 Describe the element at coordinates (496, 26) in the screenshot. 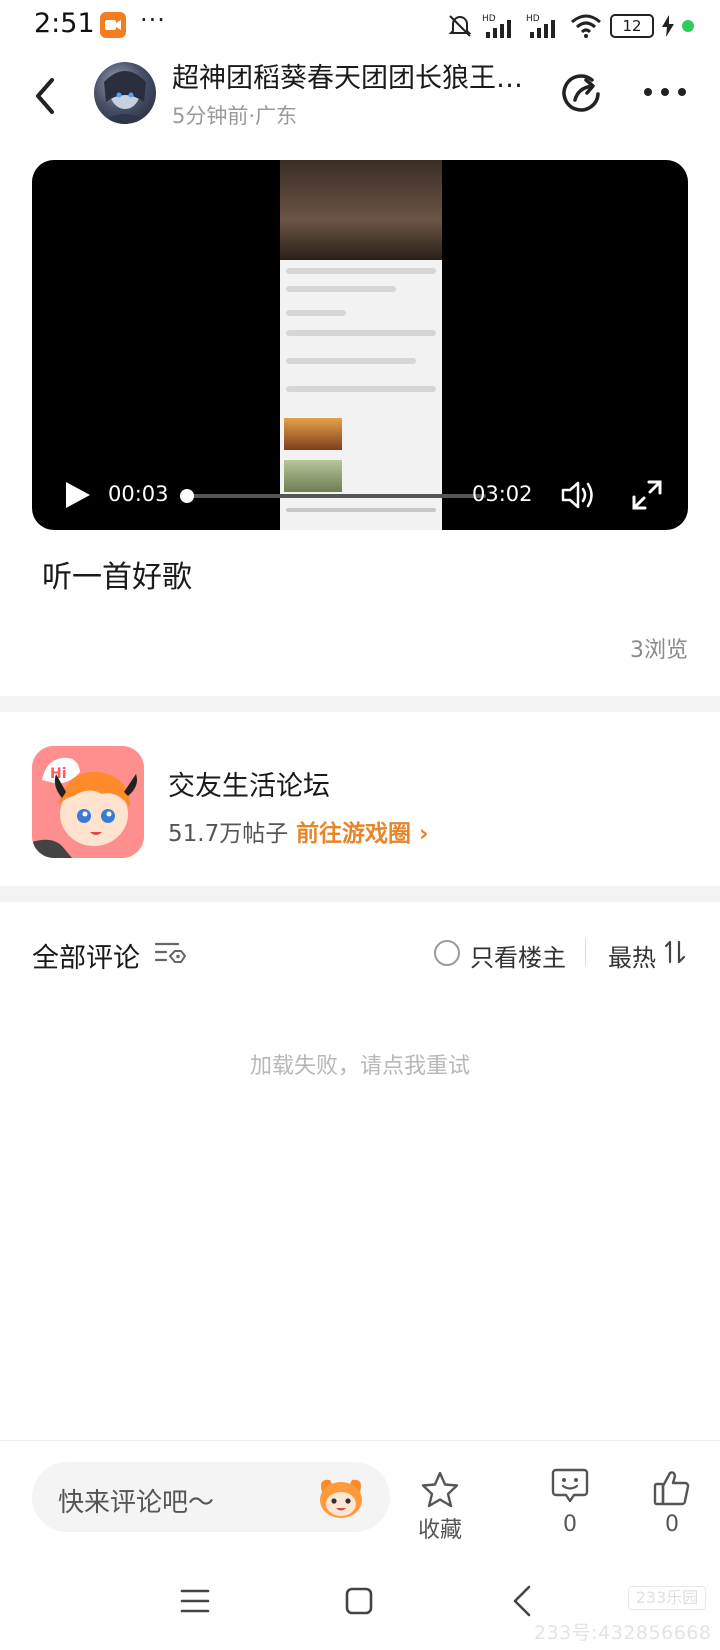

I see `signal-icon: HD` at that location.